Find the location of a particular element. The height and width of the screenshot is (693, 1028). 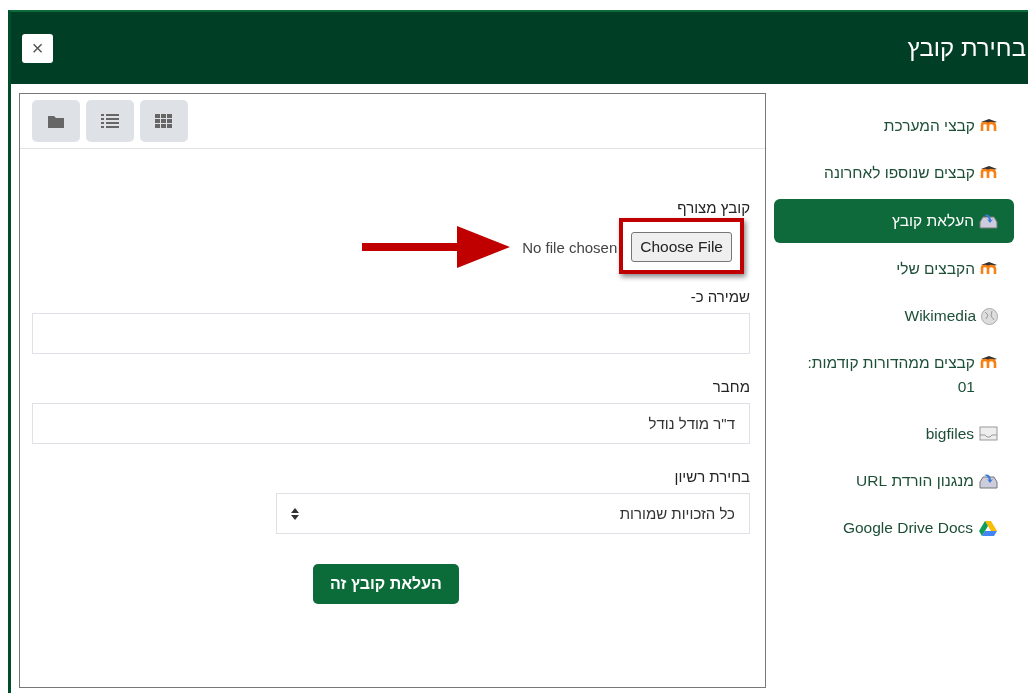

drive-logo-icon is located at coordinates (988, 528).